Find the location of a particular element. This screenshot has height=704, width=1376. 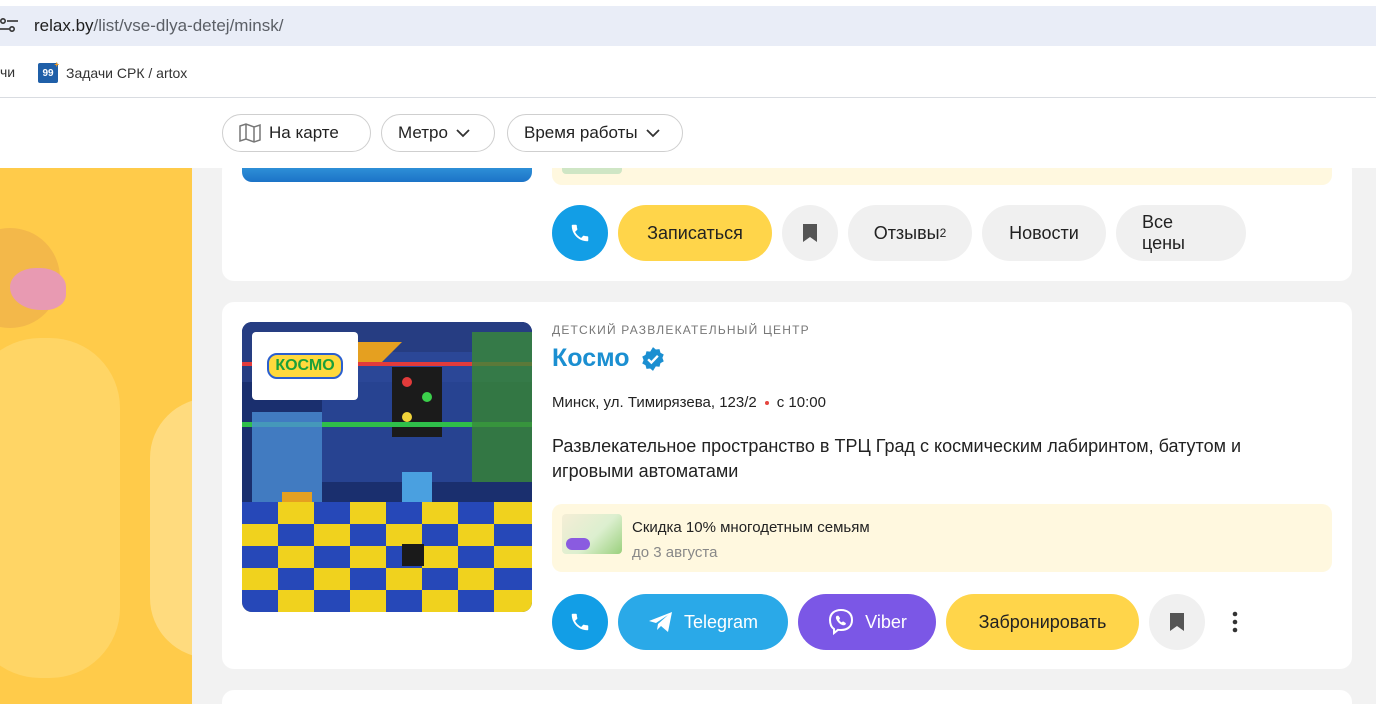

metro-filter-button: Метро is located at coordinates (438, 133).